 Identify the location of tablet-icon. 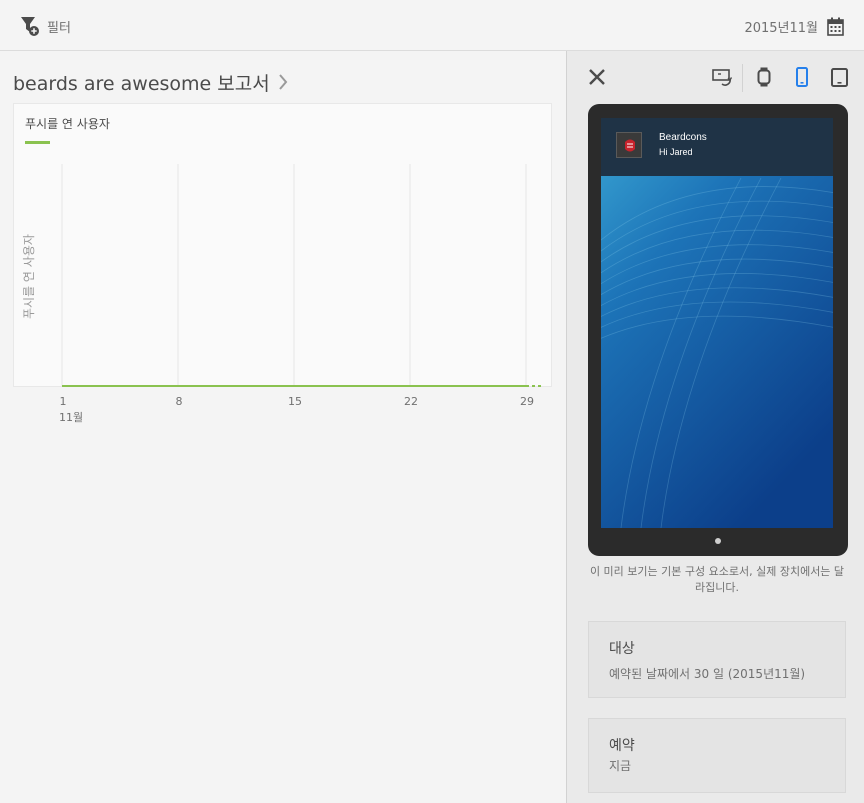
(839, 77).